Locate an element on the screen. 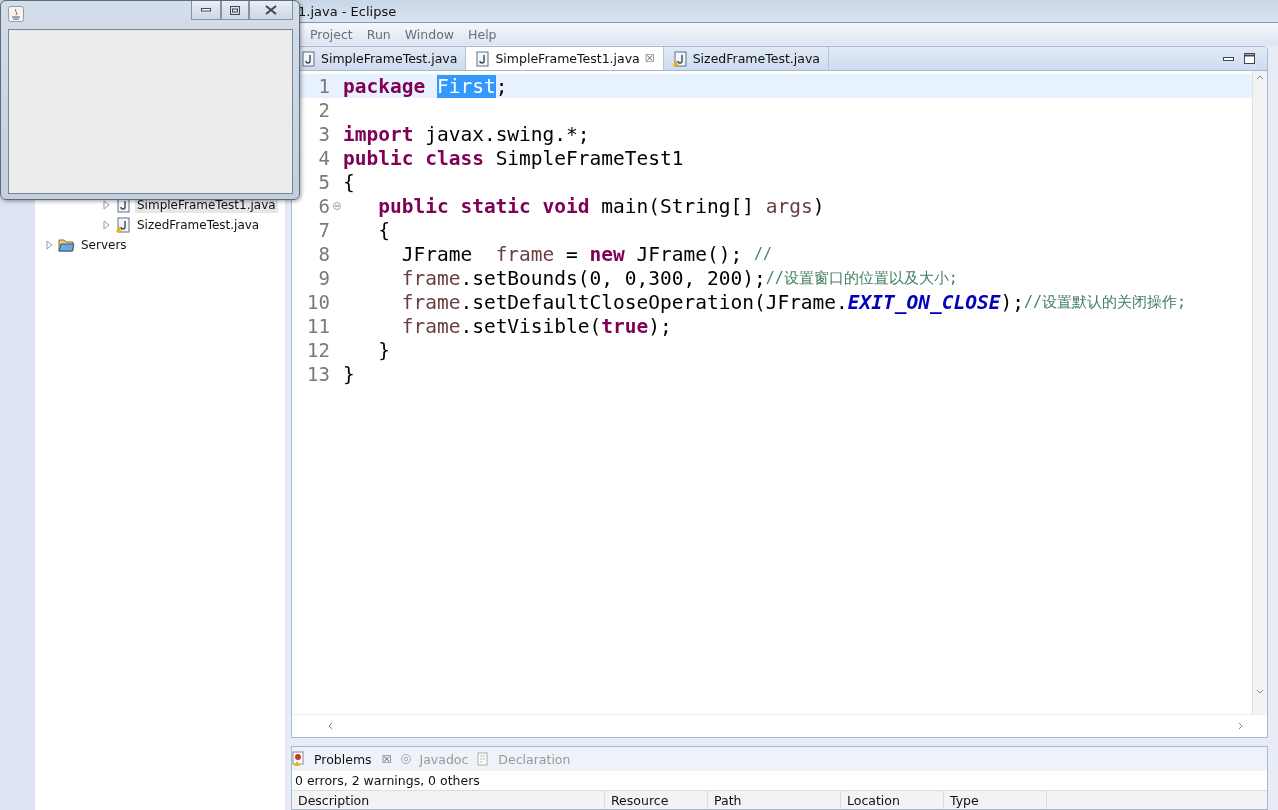  java-icon is located at coordinates (16, 14).